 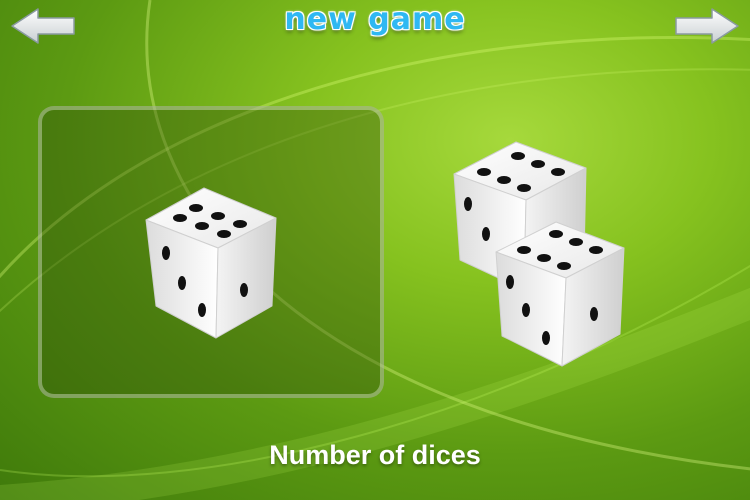 I want to click on arrow-right-icon, so click(x=707, y=26).